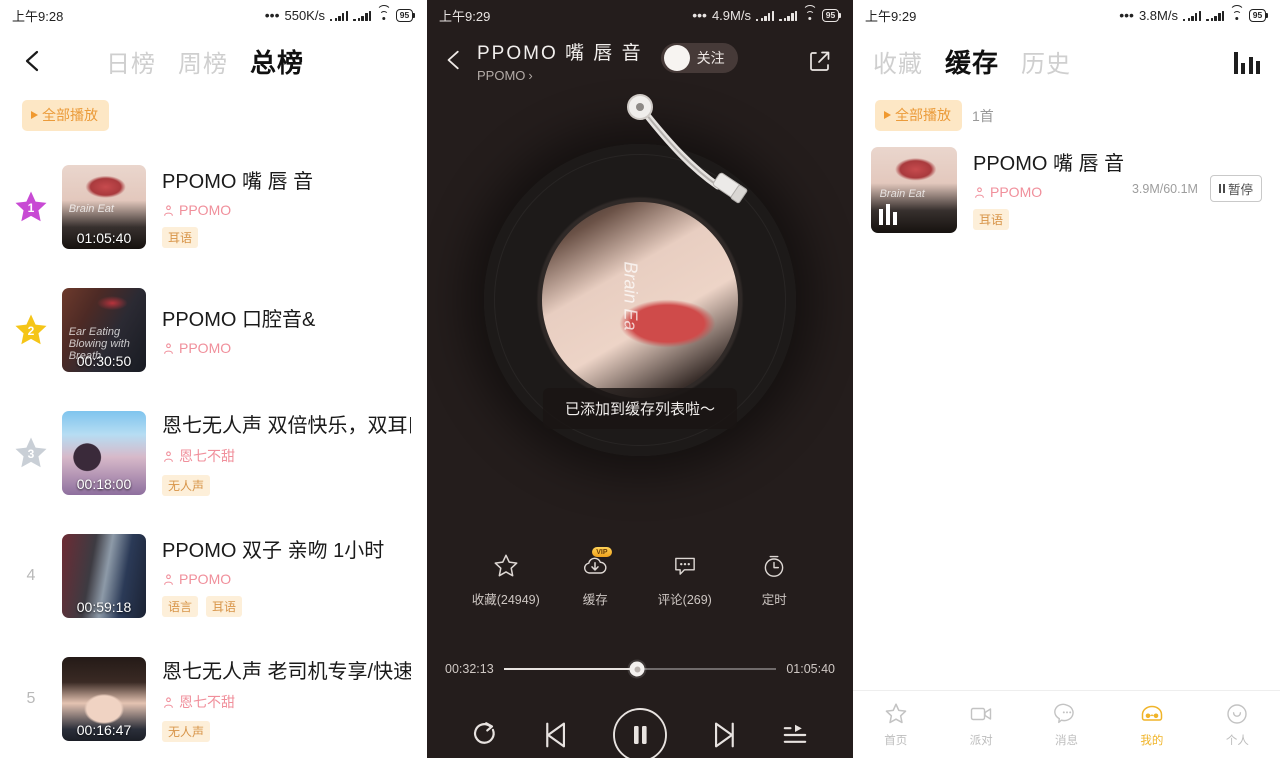 The height and width of the screenshot is (758, 1280). I want to click on table-row: 5 00:16:47 恩七无人声 老司机专享/快速 恩七不甜 无人声, so click(213, 697).